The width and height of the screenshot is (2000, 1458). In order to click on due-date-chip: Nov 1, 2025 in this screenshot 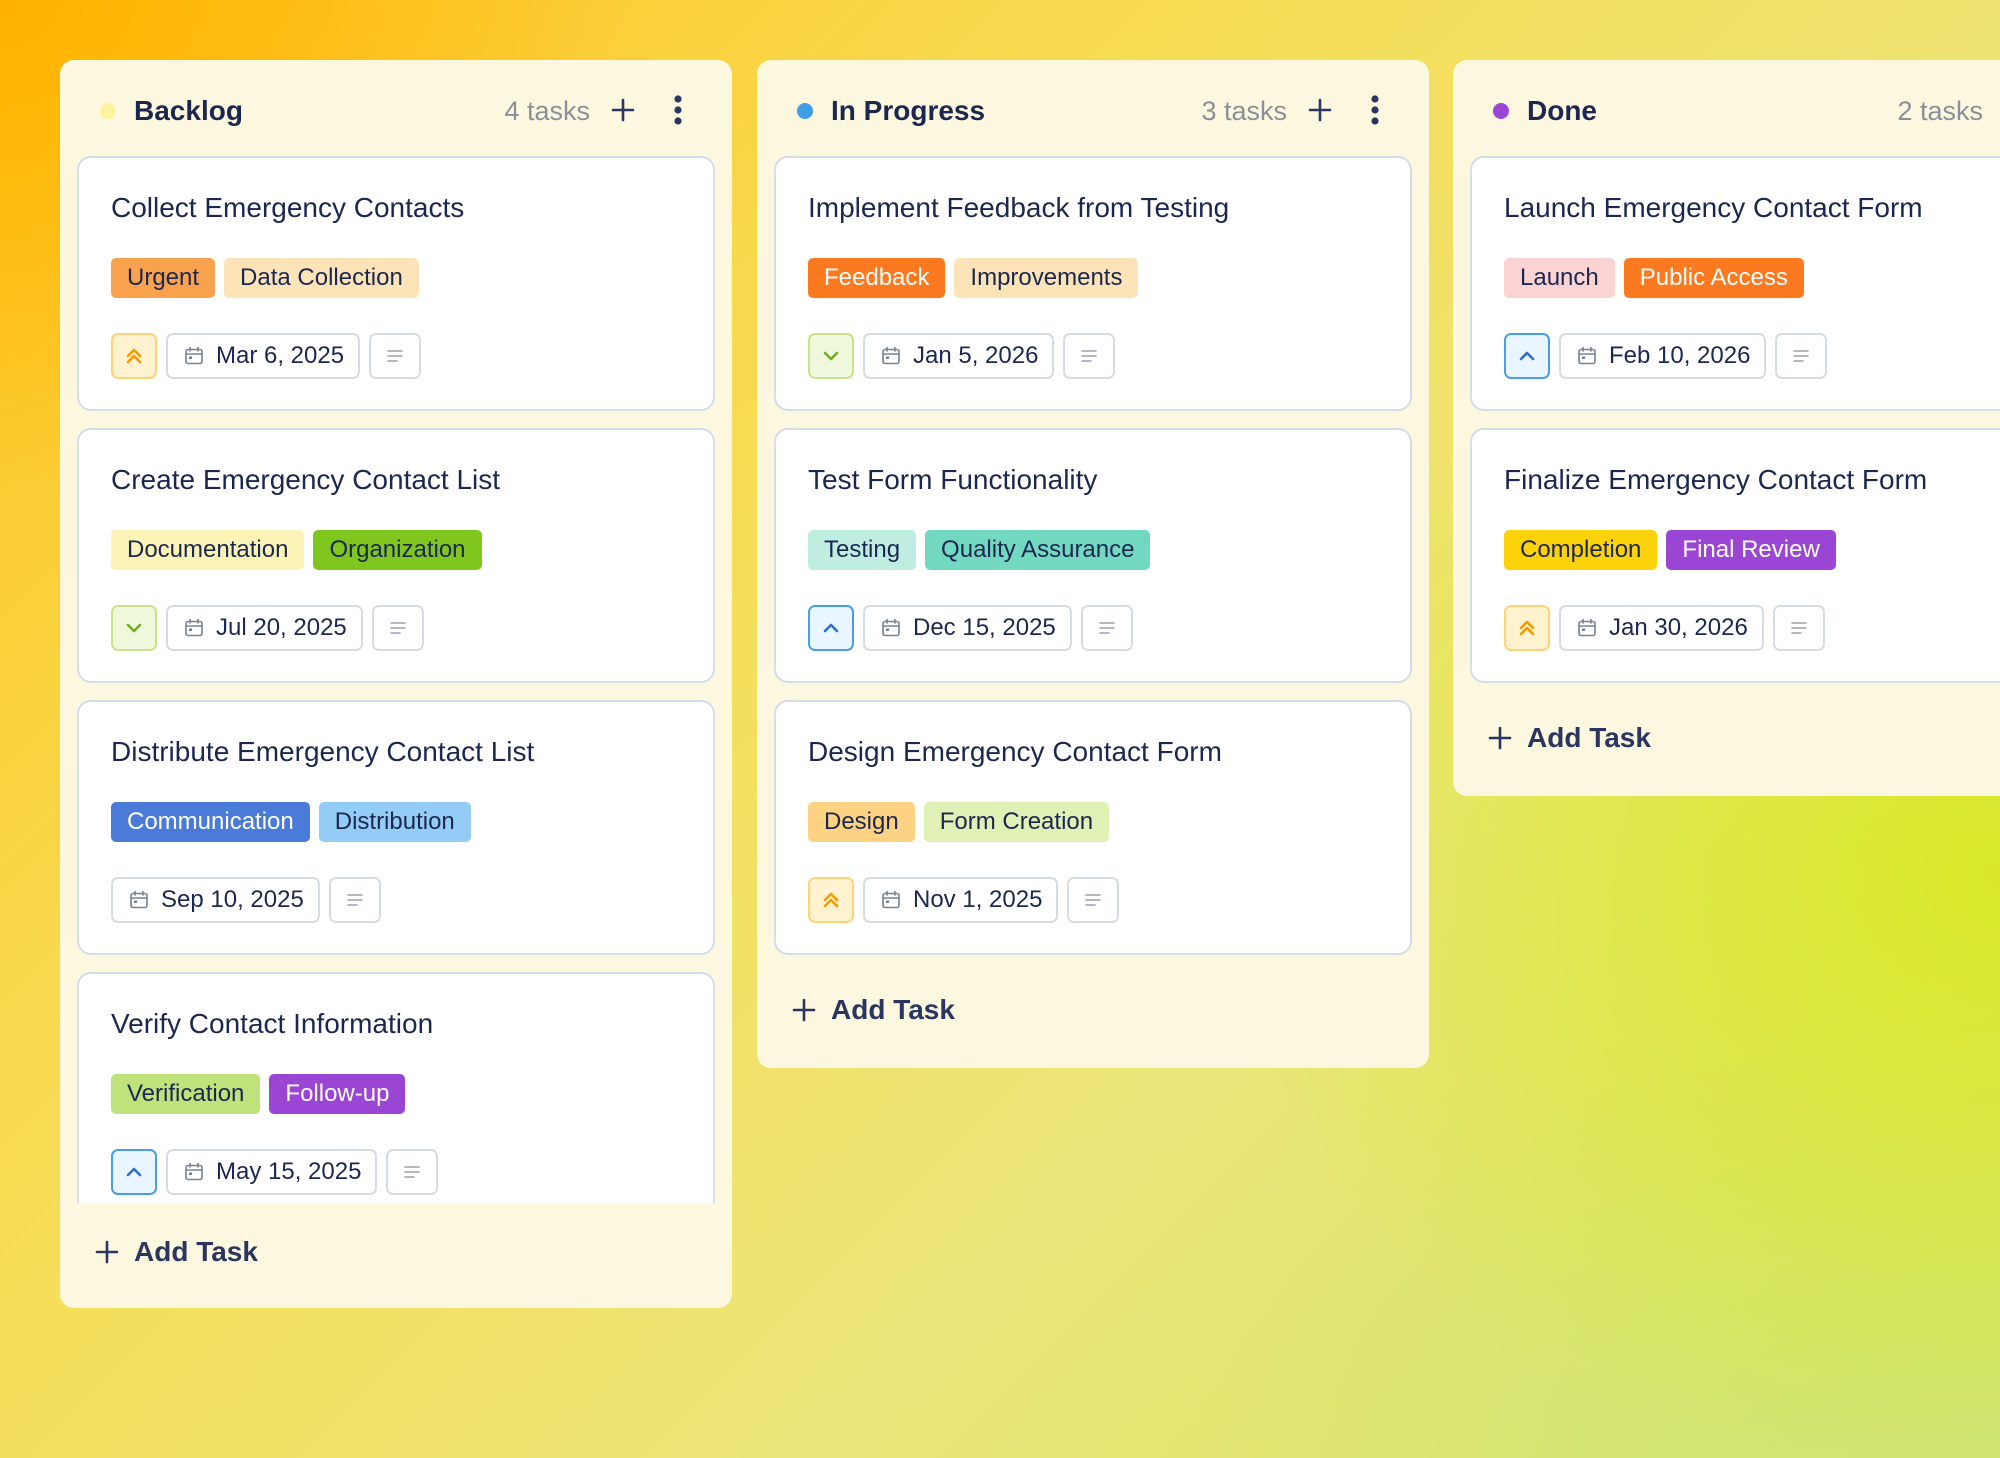, I will do `click(961, 900)`.